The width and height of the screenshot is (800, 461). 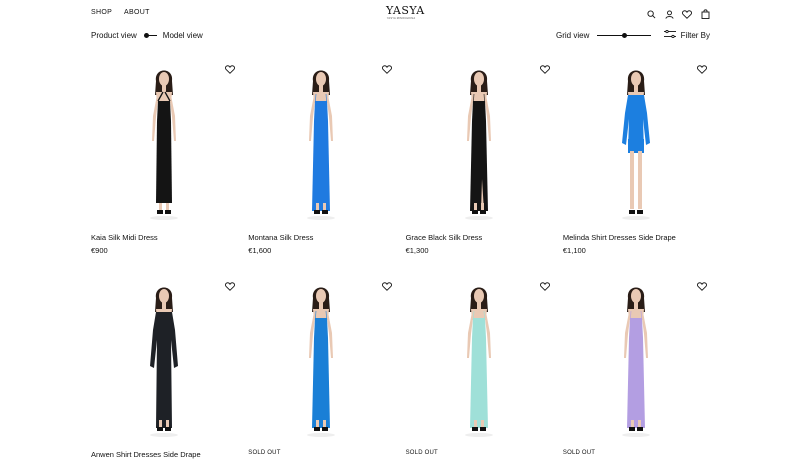 What do you see at coordinates (164, 454) in the screenshot?
I see `product-name: Anwen Shirt Dresses Side Drape` at bounding box center [164, 454].